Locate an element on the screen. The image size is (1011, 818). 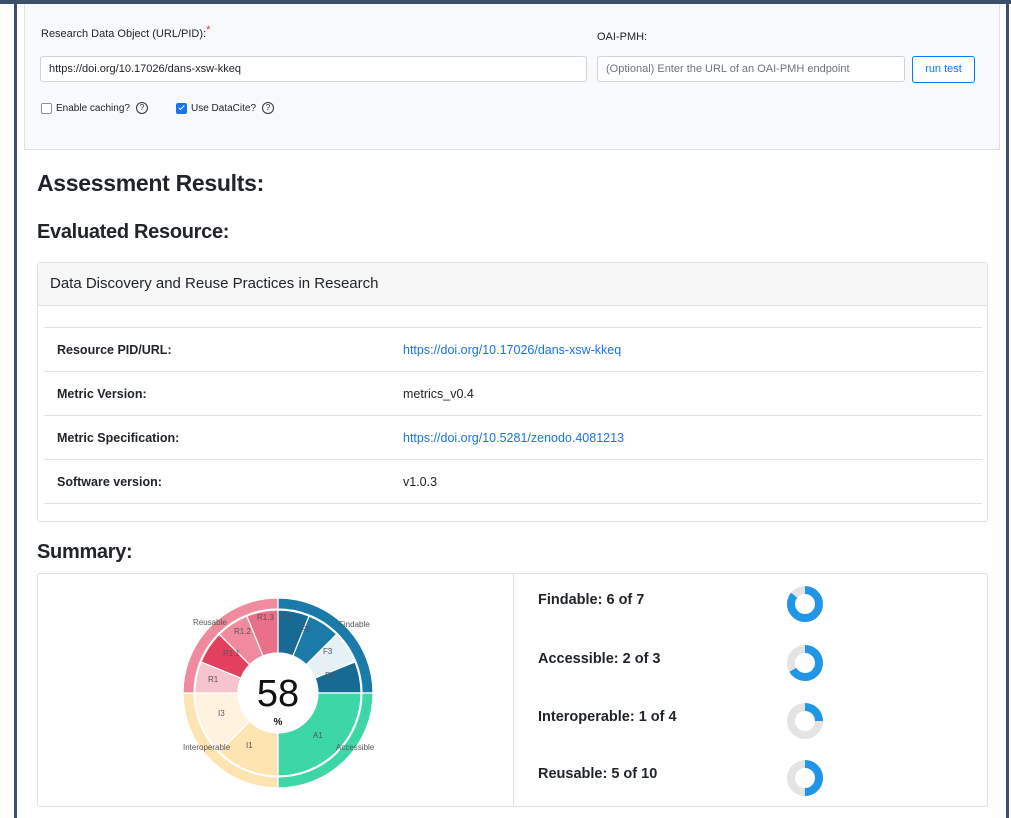
summary-divider is located at coordinates (513, 690).